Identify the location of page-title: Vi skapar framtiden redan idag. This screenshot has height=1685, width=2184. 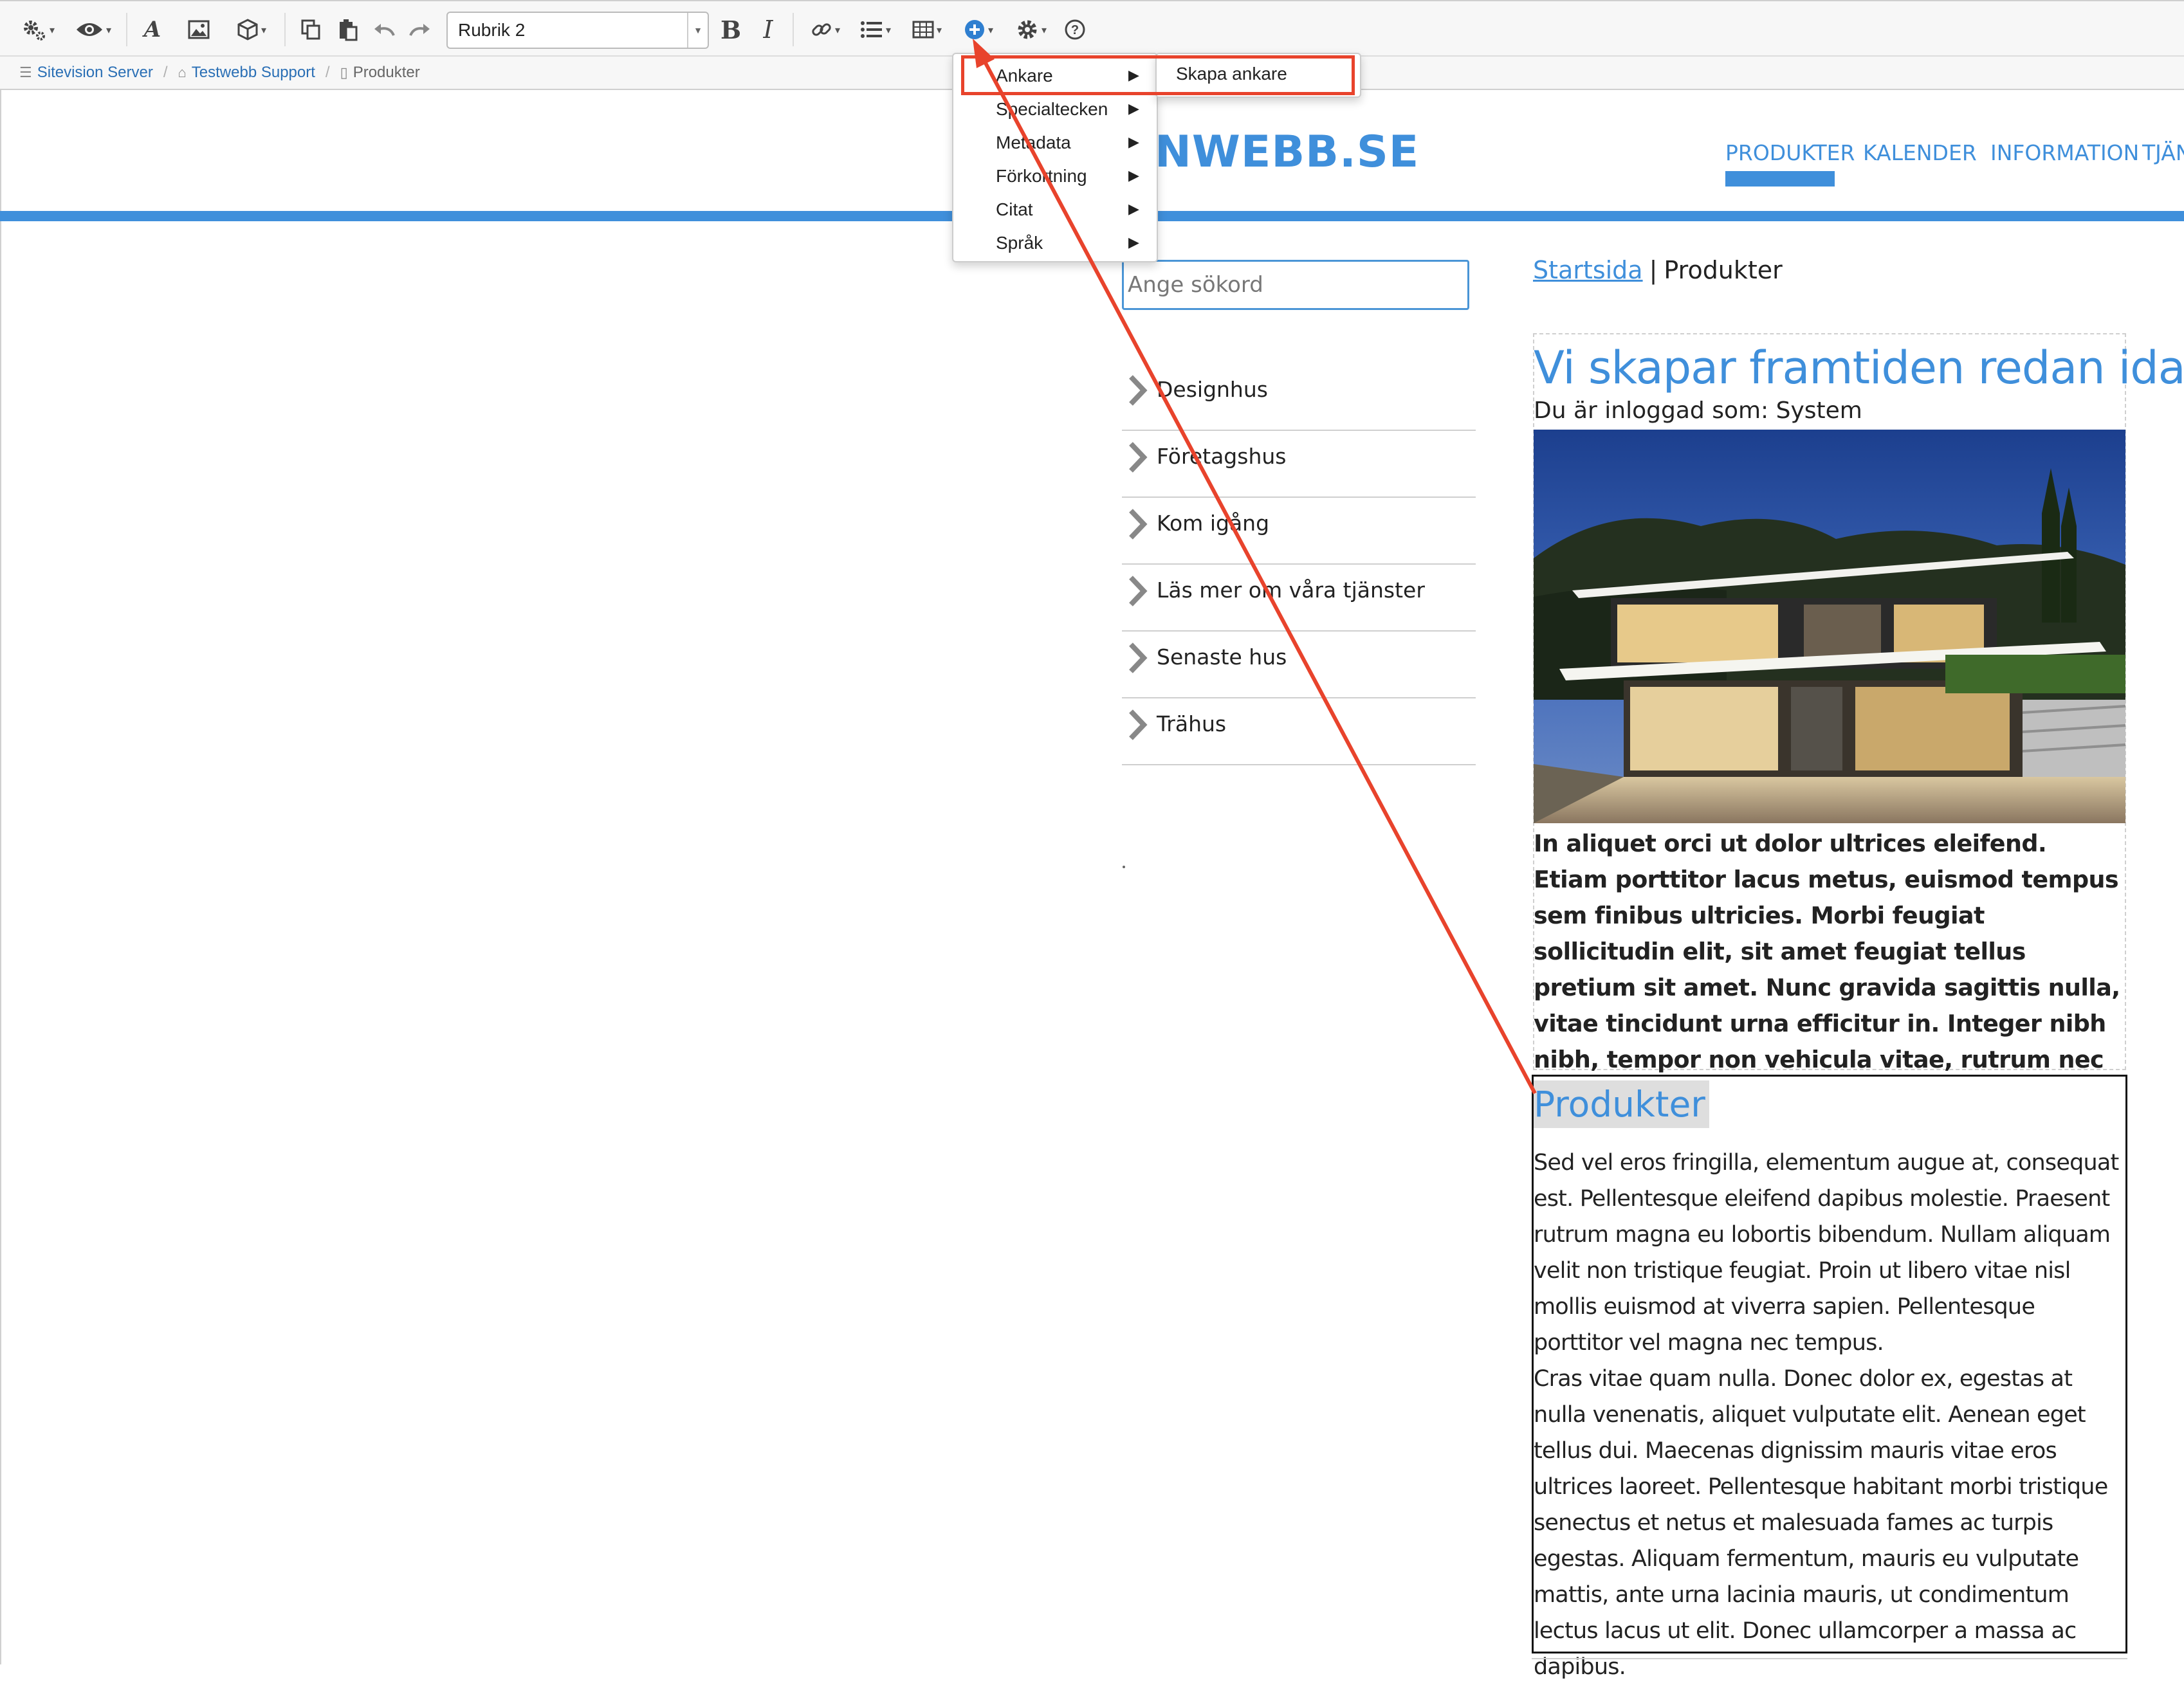
(1859, 368).